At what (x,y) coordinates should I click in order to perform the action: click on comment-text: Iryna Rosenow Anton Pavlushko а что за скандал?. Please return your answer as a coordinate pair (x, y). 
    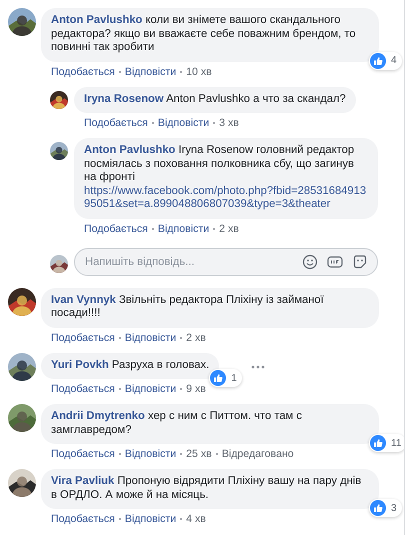
    Looking at the image, I should click on (215, 99).